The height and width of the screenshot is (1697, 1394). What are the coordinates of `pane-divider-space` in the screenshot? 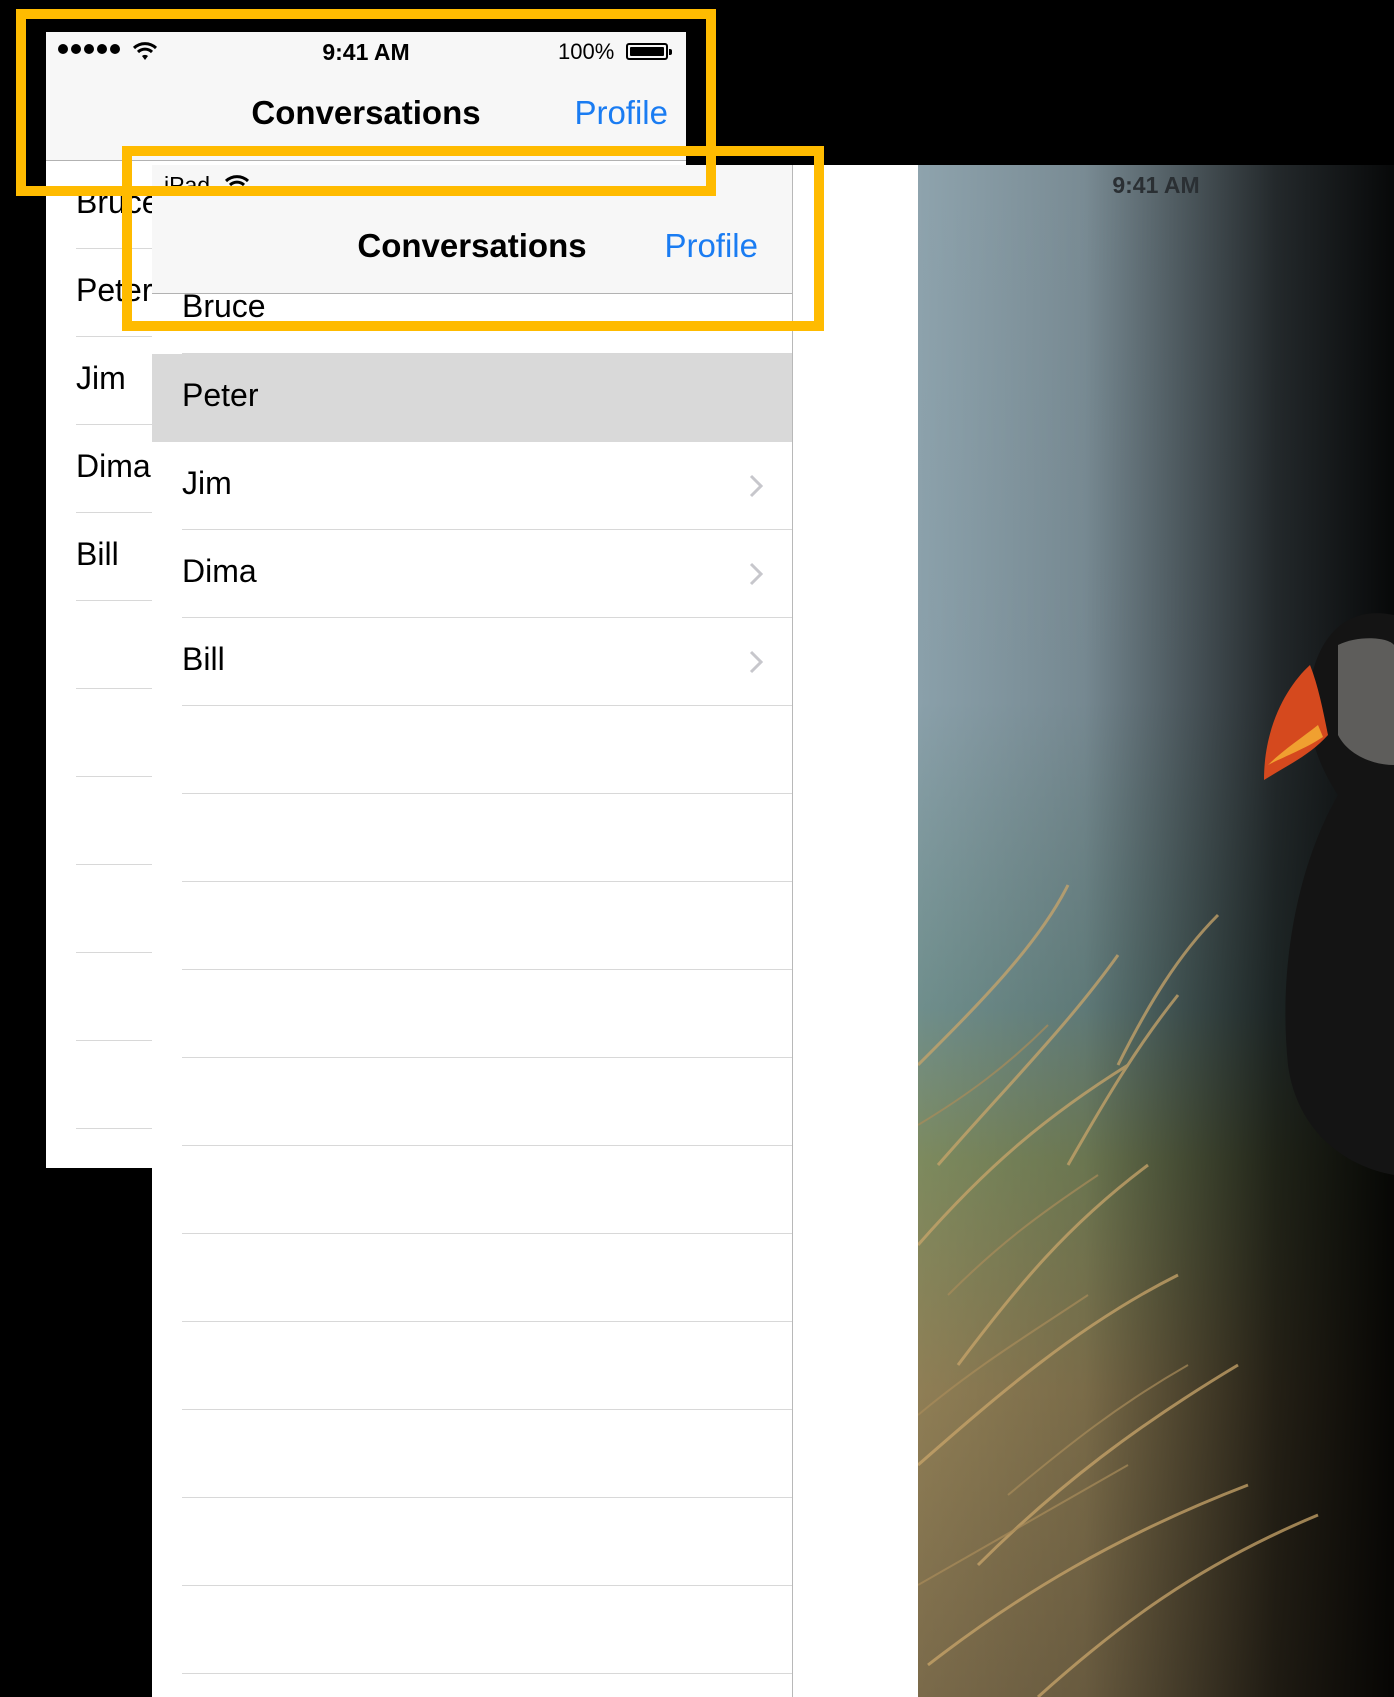 It's located at (855, 931).